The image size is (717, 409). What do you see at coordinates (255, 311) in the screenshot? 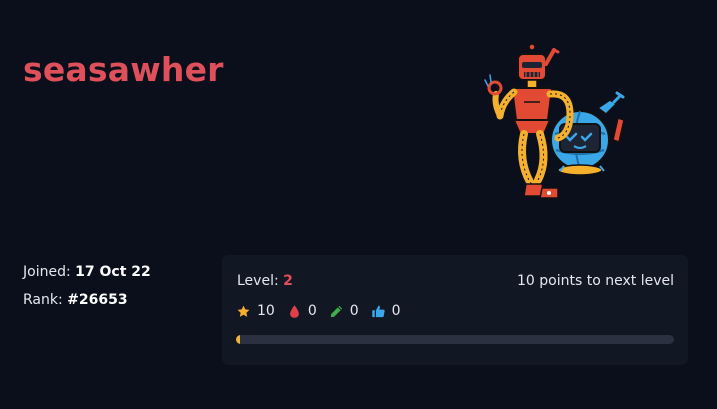
I see `stat-stars: 10` at bounding box center [255, 311].